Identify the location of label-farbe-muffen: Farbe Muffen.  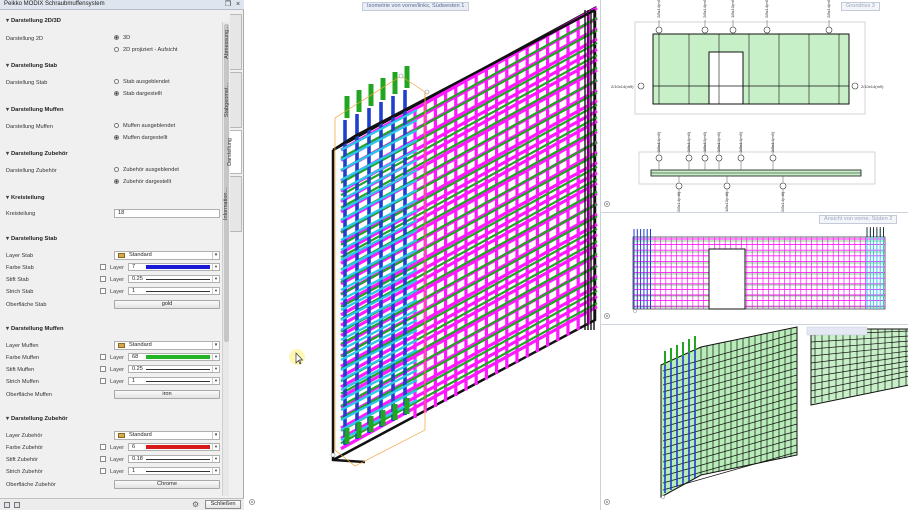
(23, 358).